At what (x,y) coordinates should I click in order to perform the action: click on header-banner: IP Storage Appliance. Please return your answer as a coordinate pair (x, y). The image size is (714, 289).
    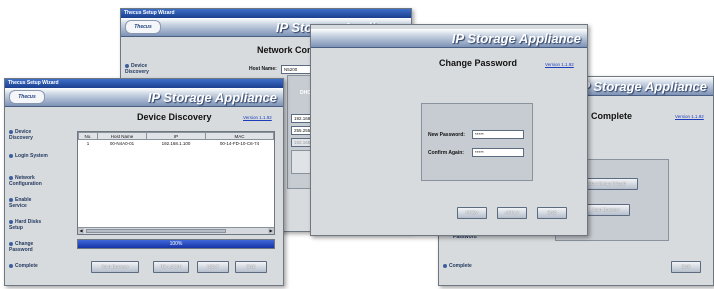
    Looking at the image, I should click on (449, 38).